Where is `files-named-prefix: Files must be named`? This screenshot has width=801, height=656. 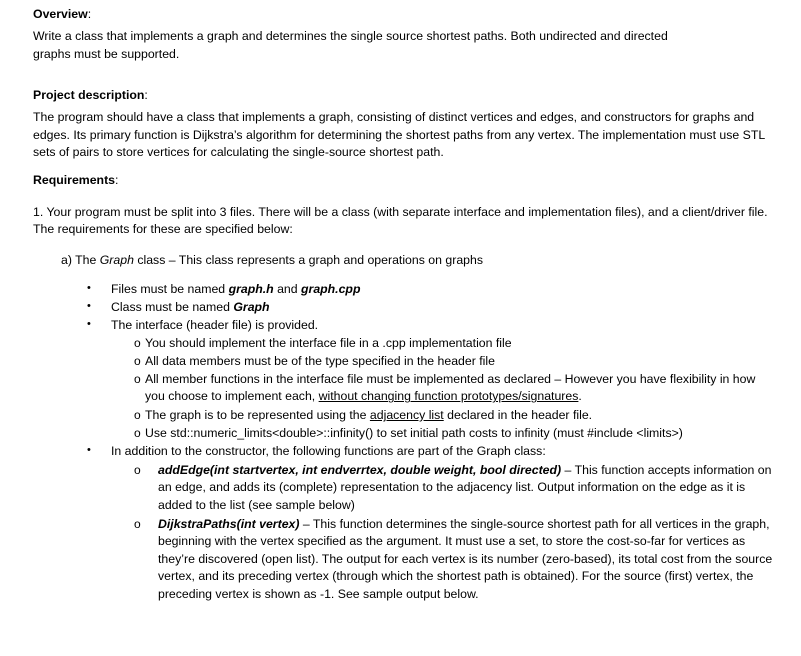
files-named-prefix: Files must be named is located at coordinates (170, 289).